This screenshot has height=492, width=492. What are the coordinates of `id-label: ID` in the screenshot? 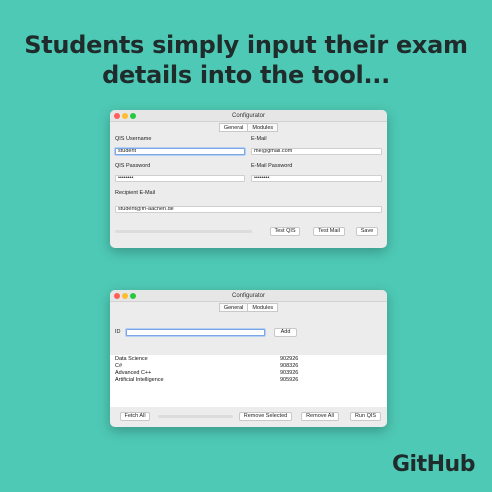 It's located at (118, 332).